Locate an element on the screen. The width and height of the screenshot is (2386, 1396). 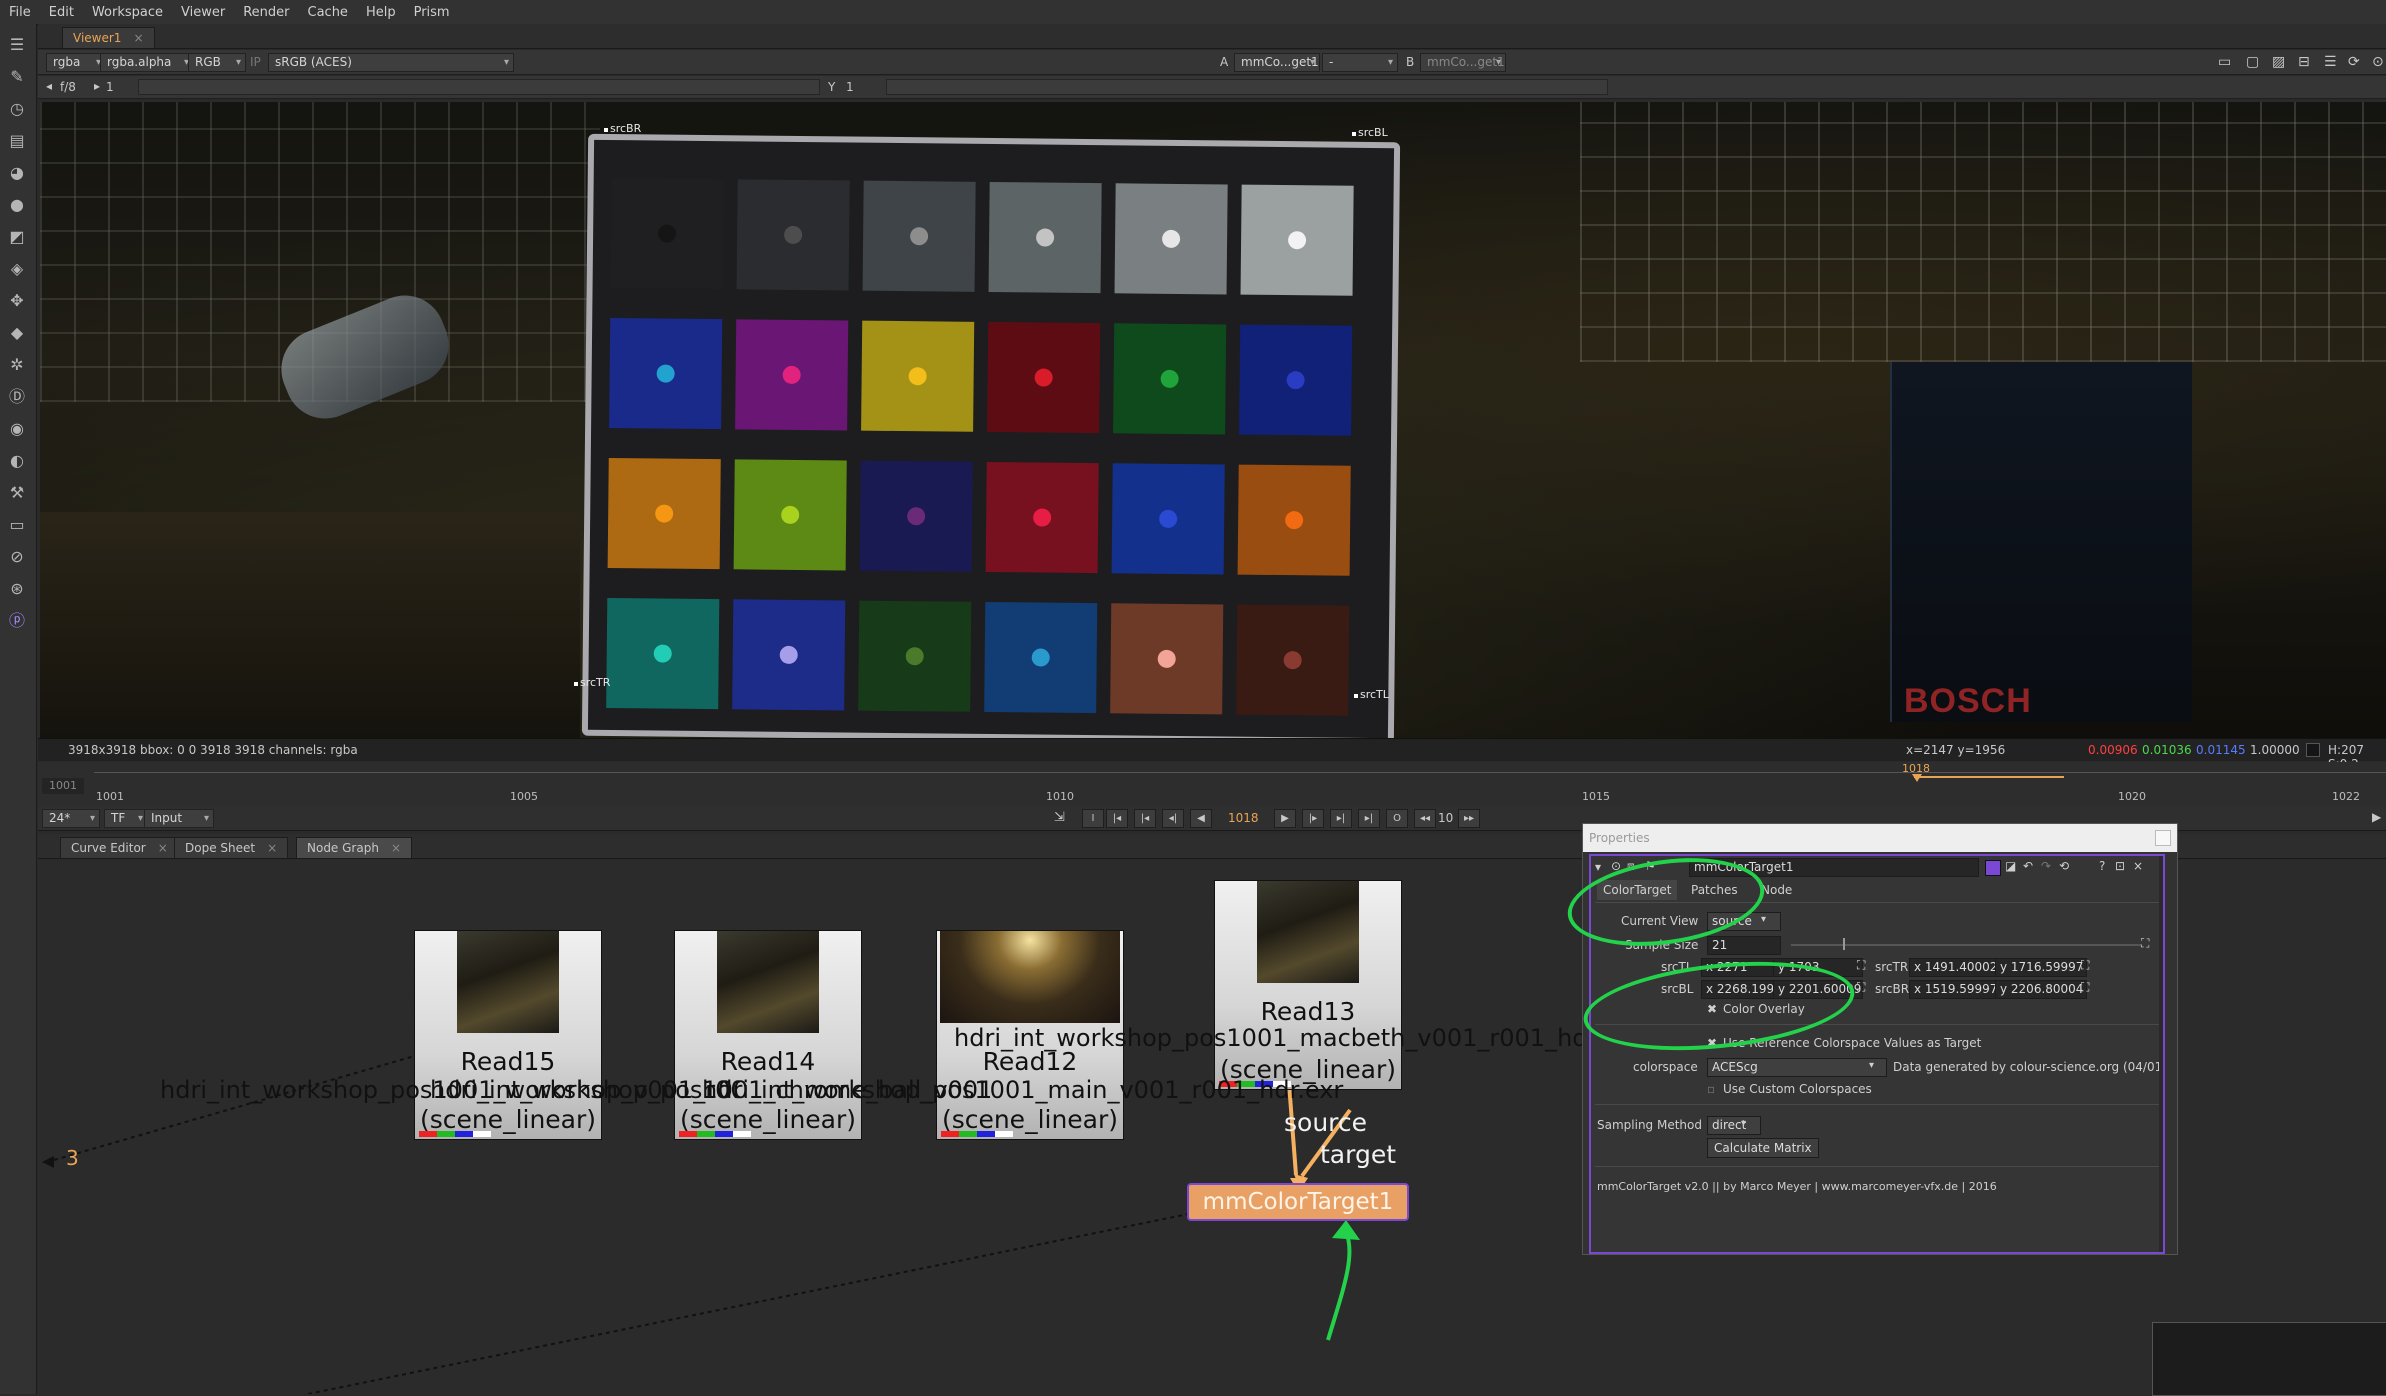
corner-label-srctl: srcTL is located at coordinates (1371, 694).